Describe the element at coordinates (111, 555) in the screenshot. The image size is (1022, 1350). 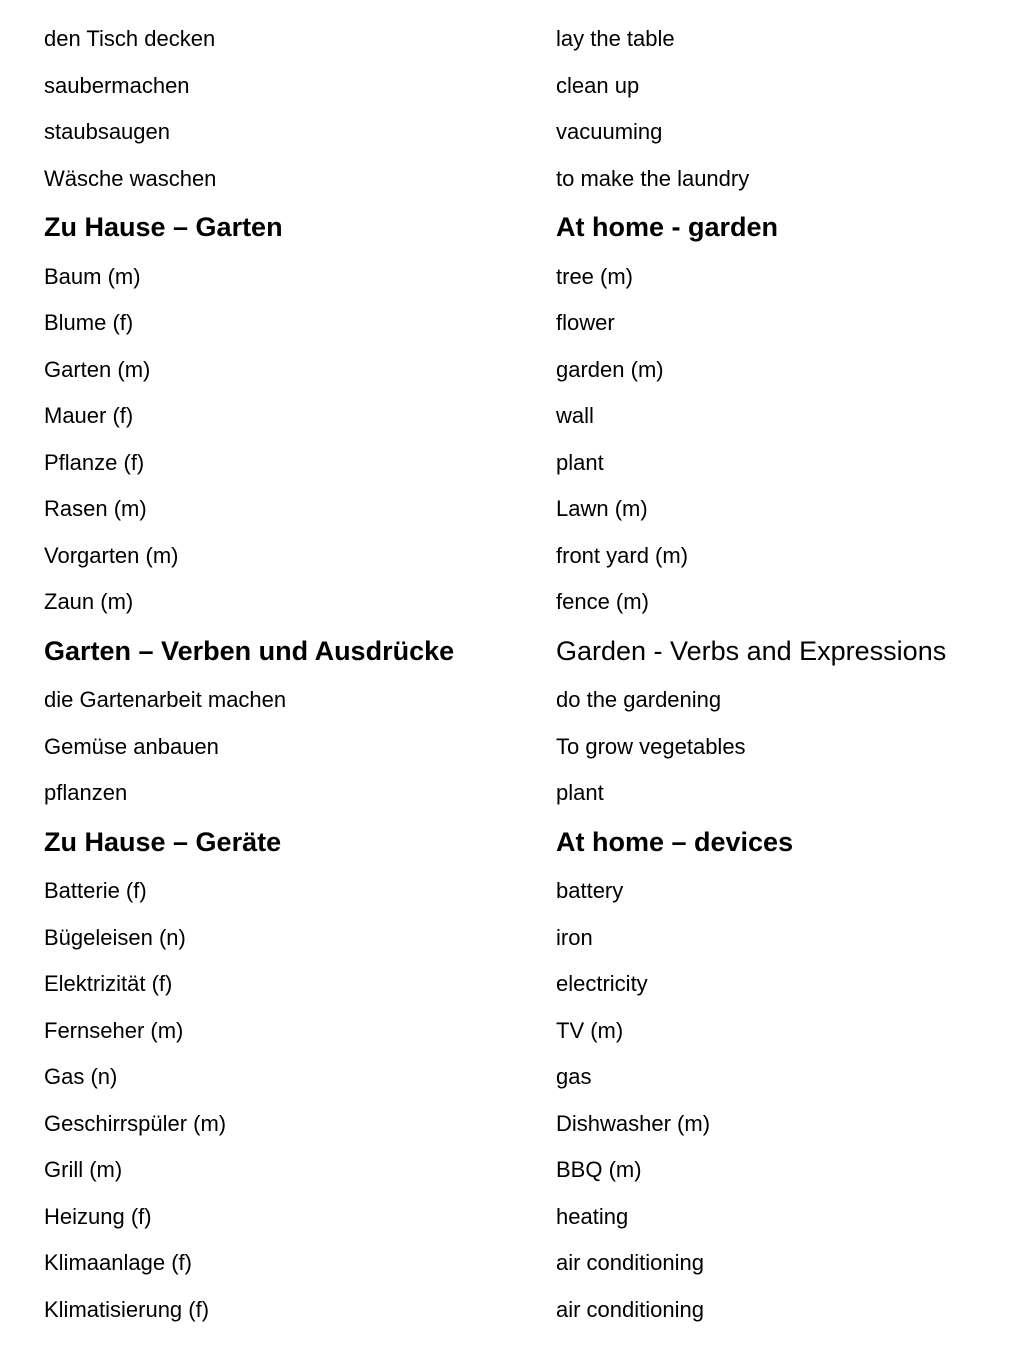
I see `german-term: Vorgarten (m)` at that location.